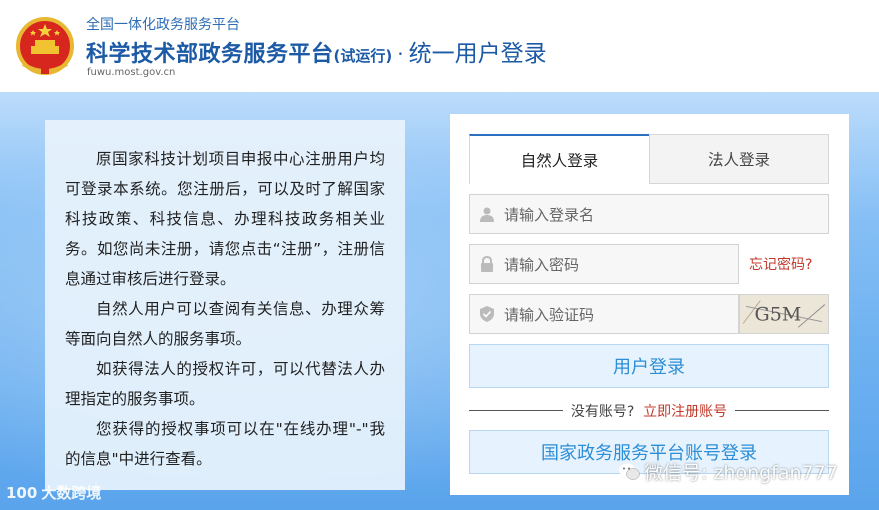 The width and height of the screenshot is (879, 510). I want to click on register-divider: 没有账号? 立即注册账号, so click(649, 410).